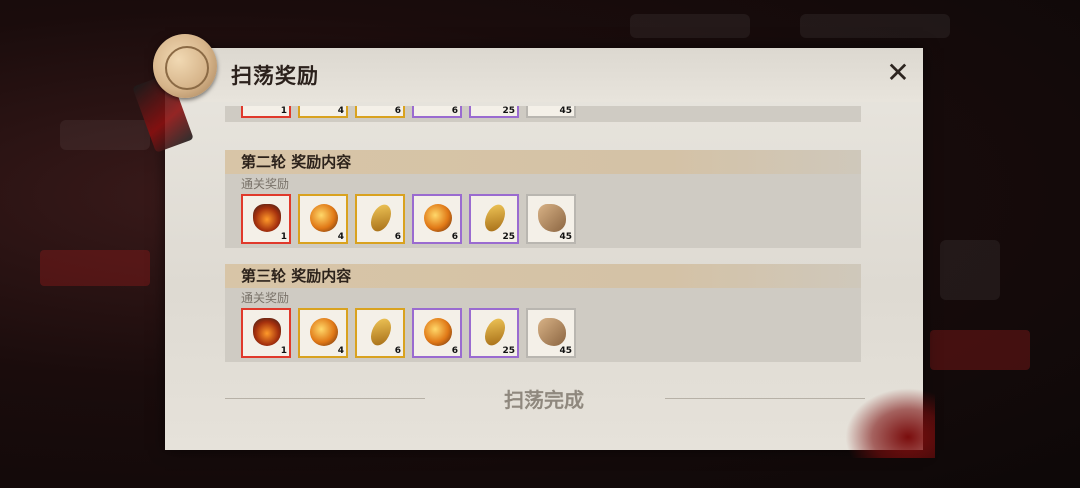  What do you see at coordinates (543, 162) in the screenshot?
I see `round-title: 第二轮 奖励内容` at bounding box center [543, 162].